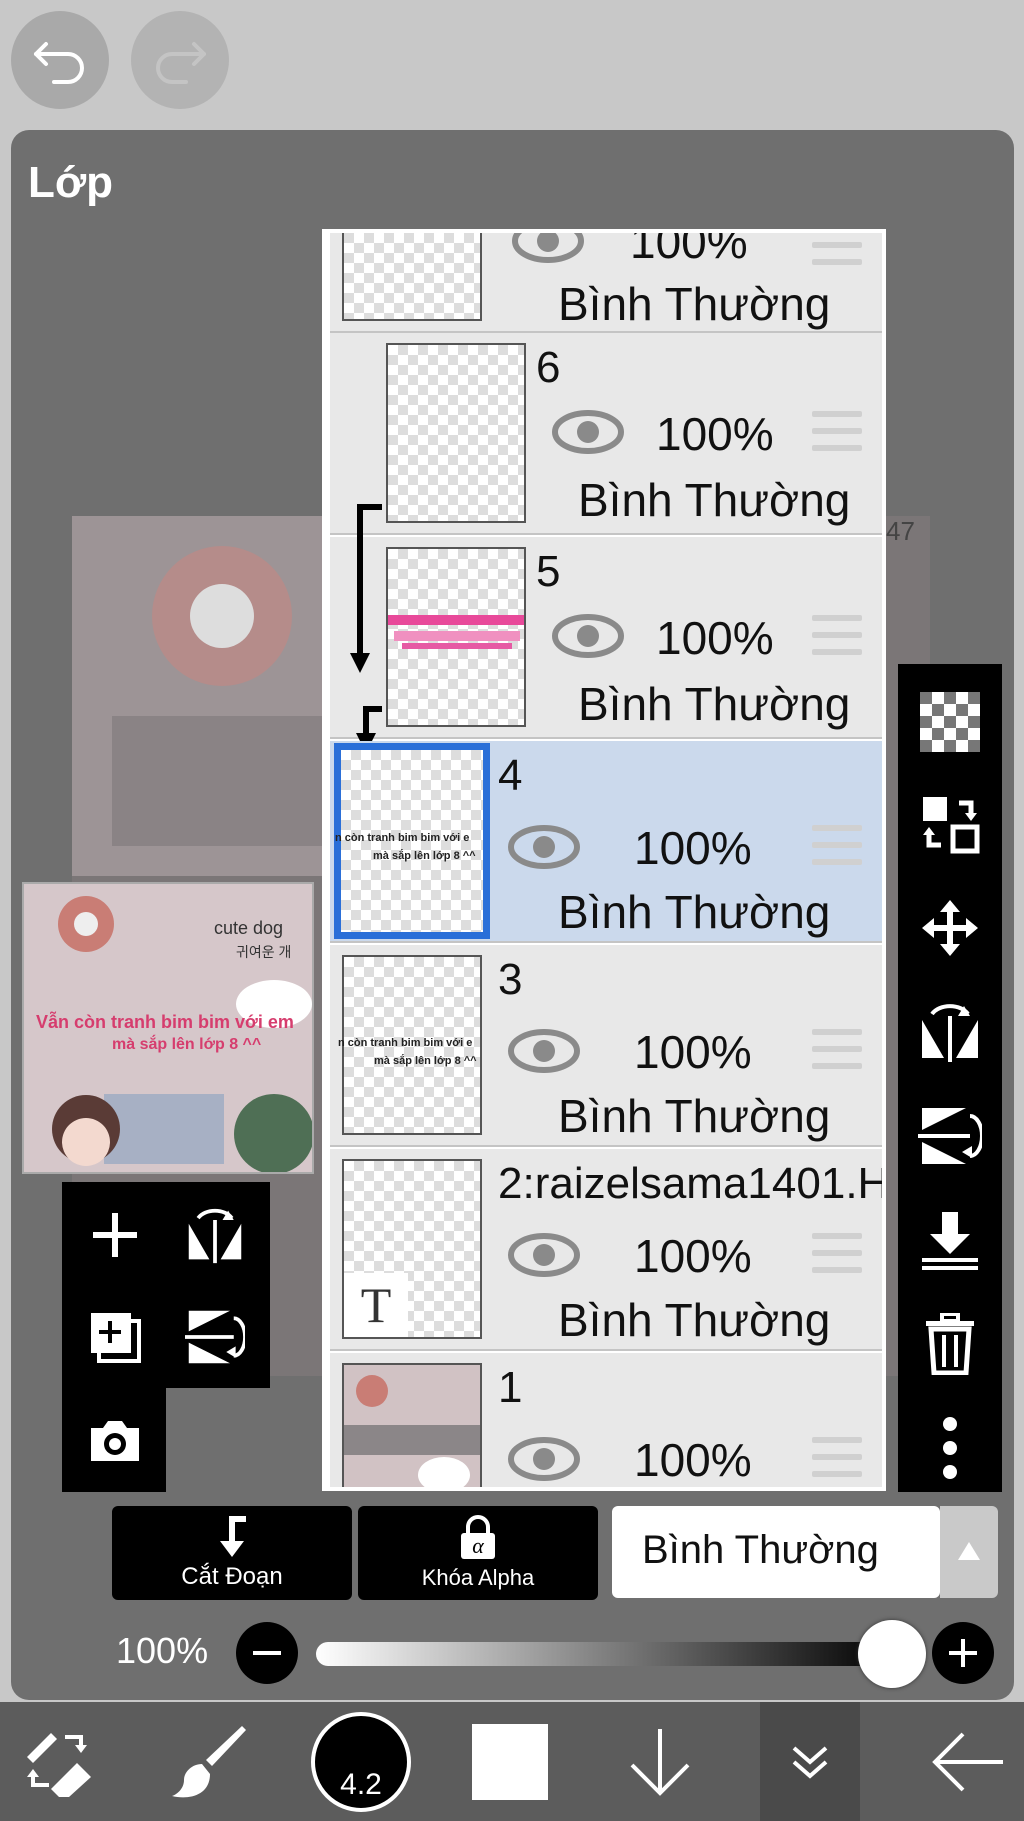 This screenshot has width=1024, height=1821. I want to click on swap-icon, so click(951, 825).